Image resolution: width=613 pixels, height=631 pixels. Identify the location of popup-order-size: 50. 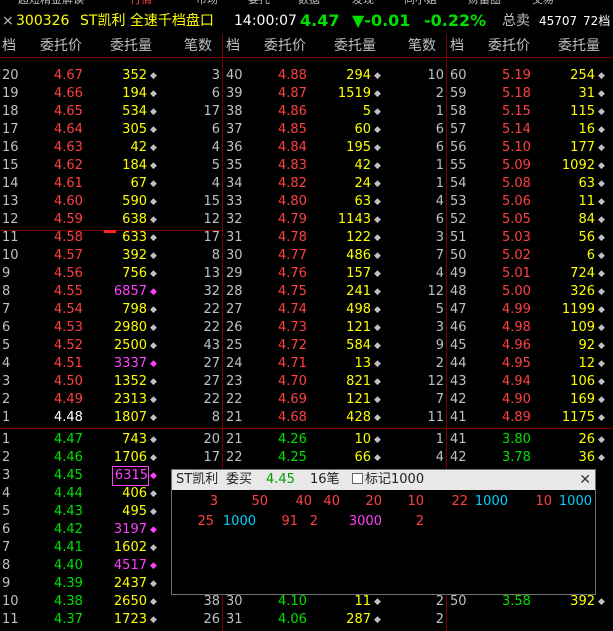
(259, 501).